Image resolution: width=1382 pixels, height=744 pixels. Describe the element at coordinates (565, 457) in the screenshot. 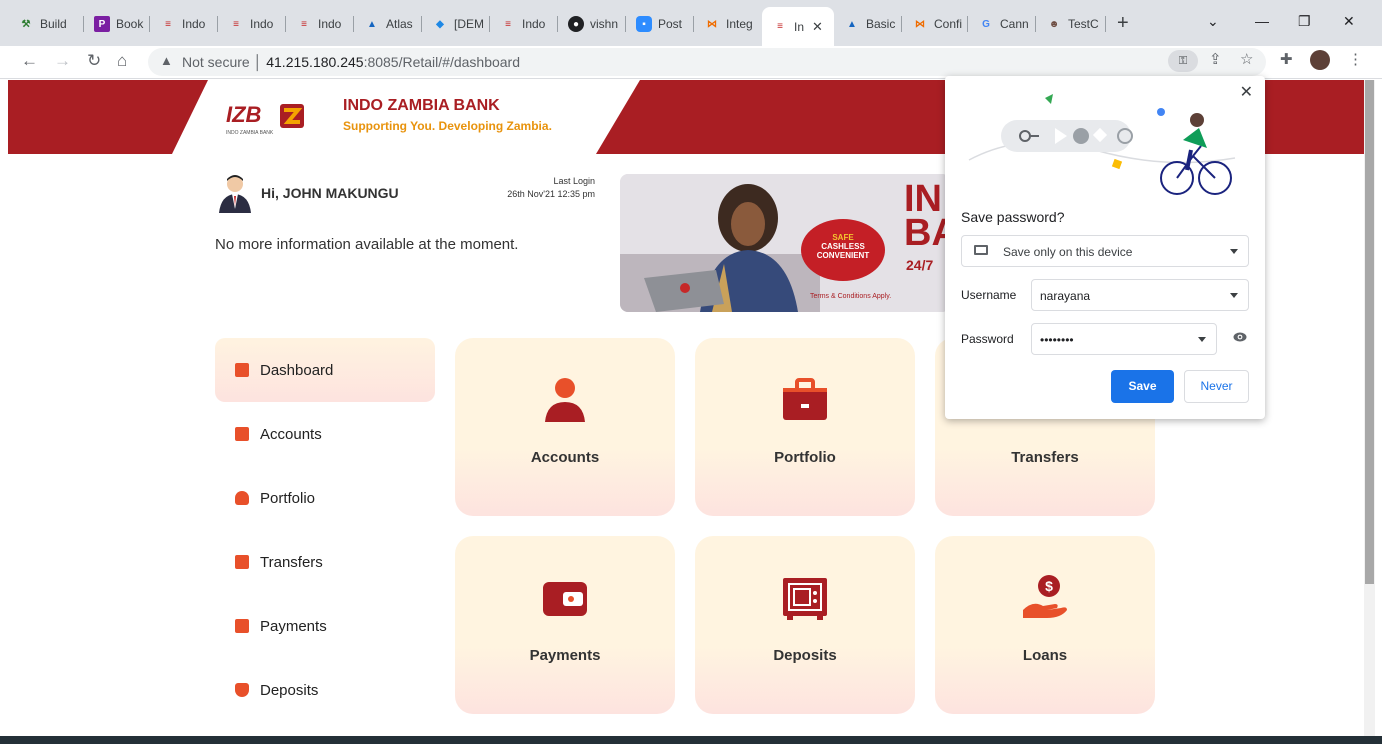

I see `tile-label: Accounts` at that location.